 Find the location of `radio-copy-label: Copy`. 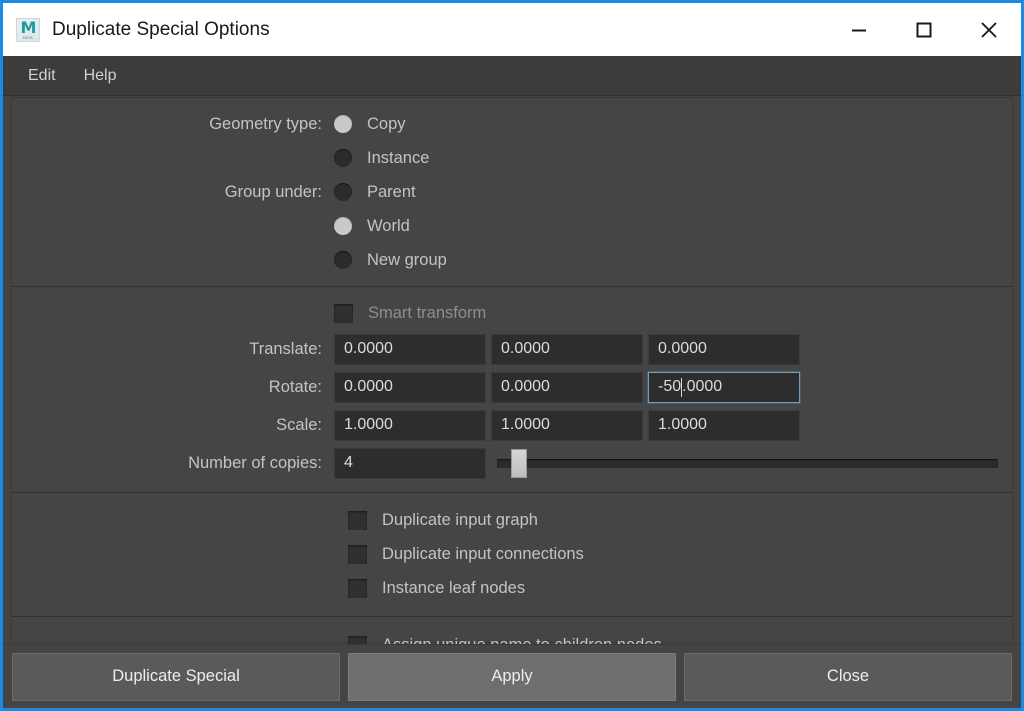

radio-copy-label: Copy is located at coordinates (386, 124).